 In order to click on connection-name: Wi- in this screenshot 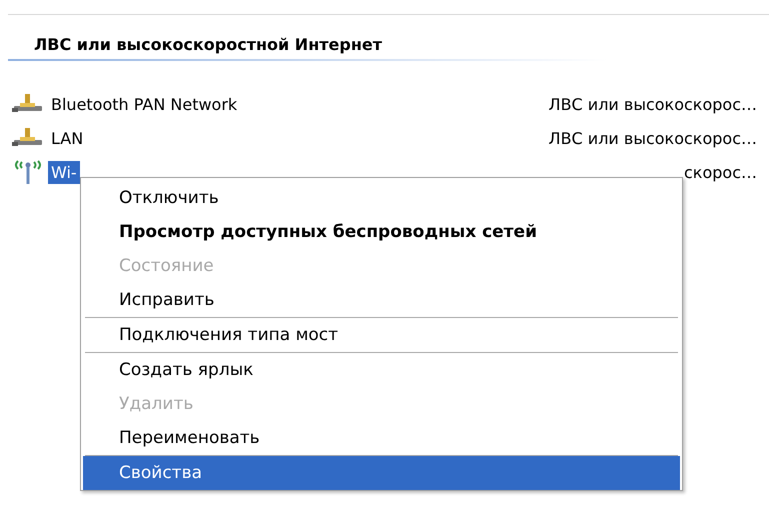, I will do `click(64, 172)`.